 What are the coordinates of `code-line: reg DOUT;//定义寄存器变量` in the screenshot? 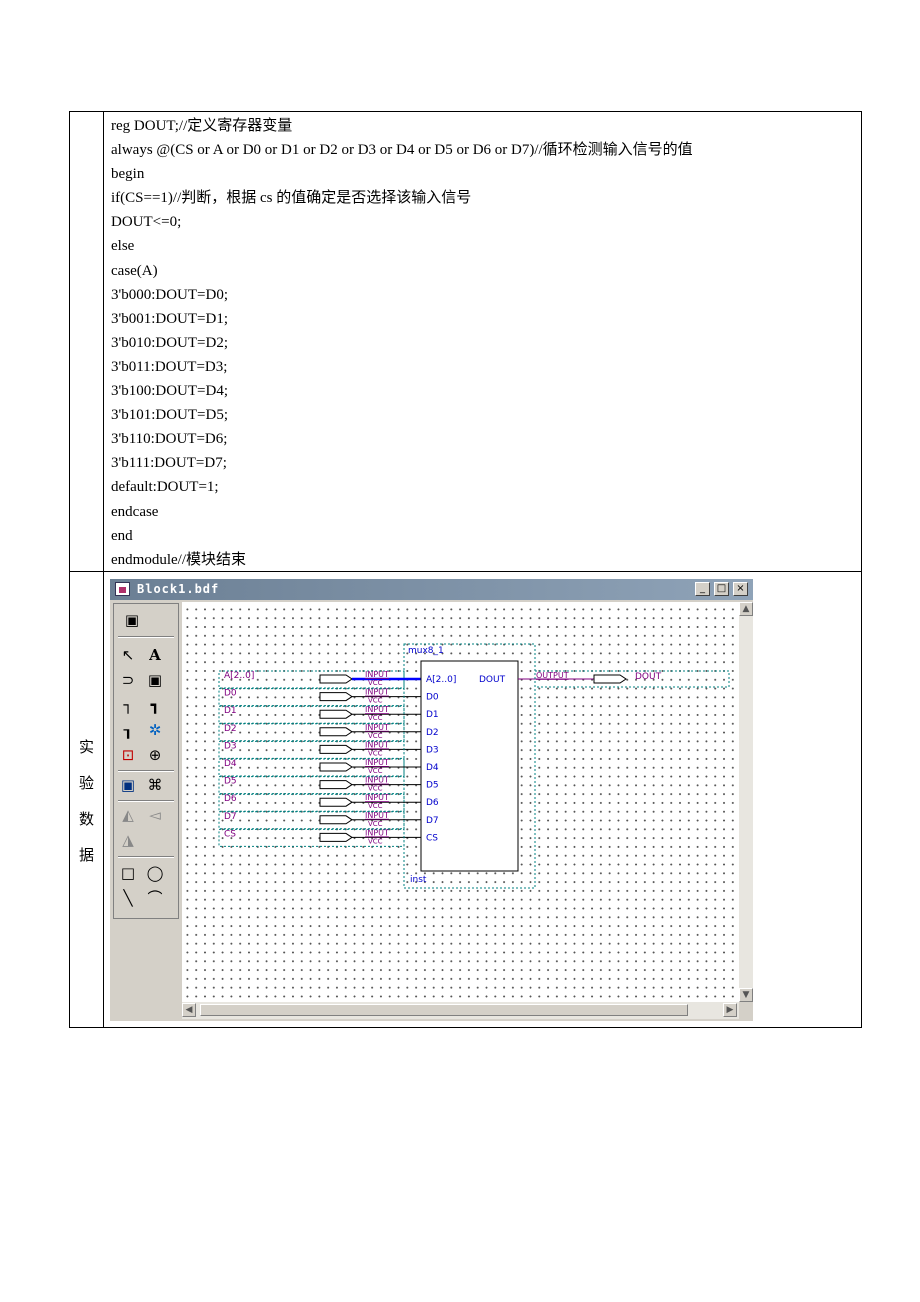 It's located at (202, 126).